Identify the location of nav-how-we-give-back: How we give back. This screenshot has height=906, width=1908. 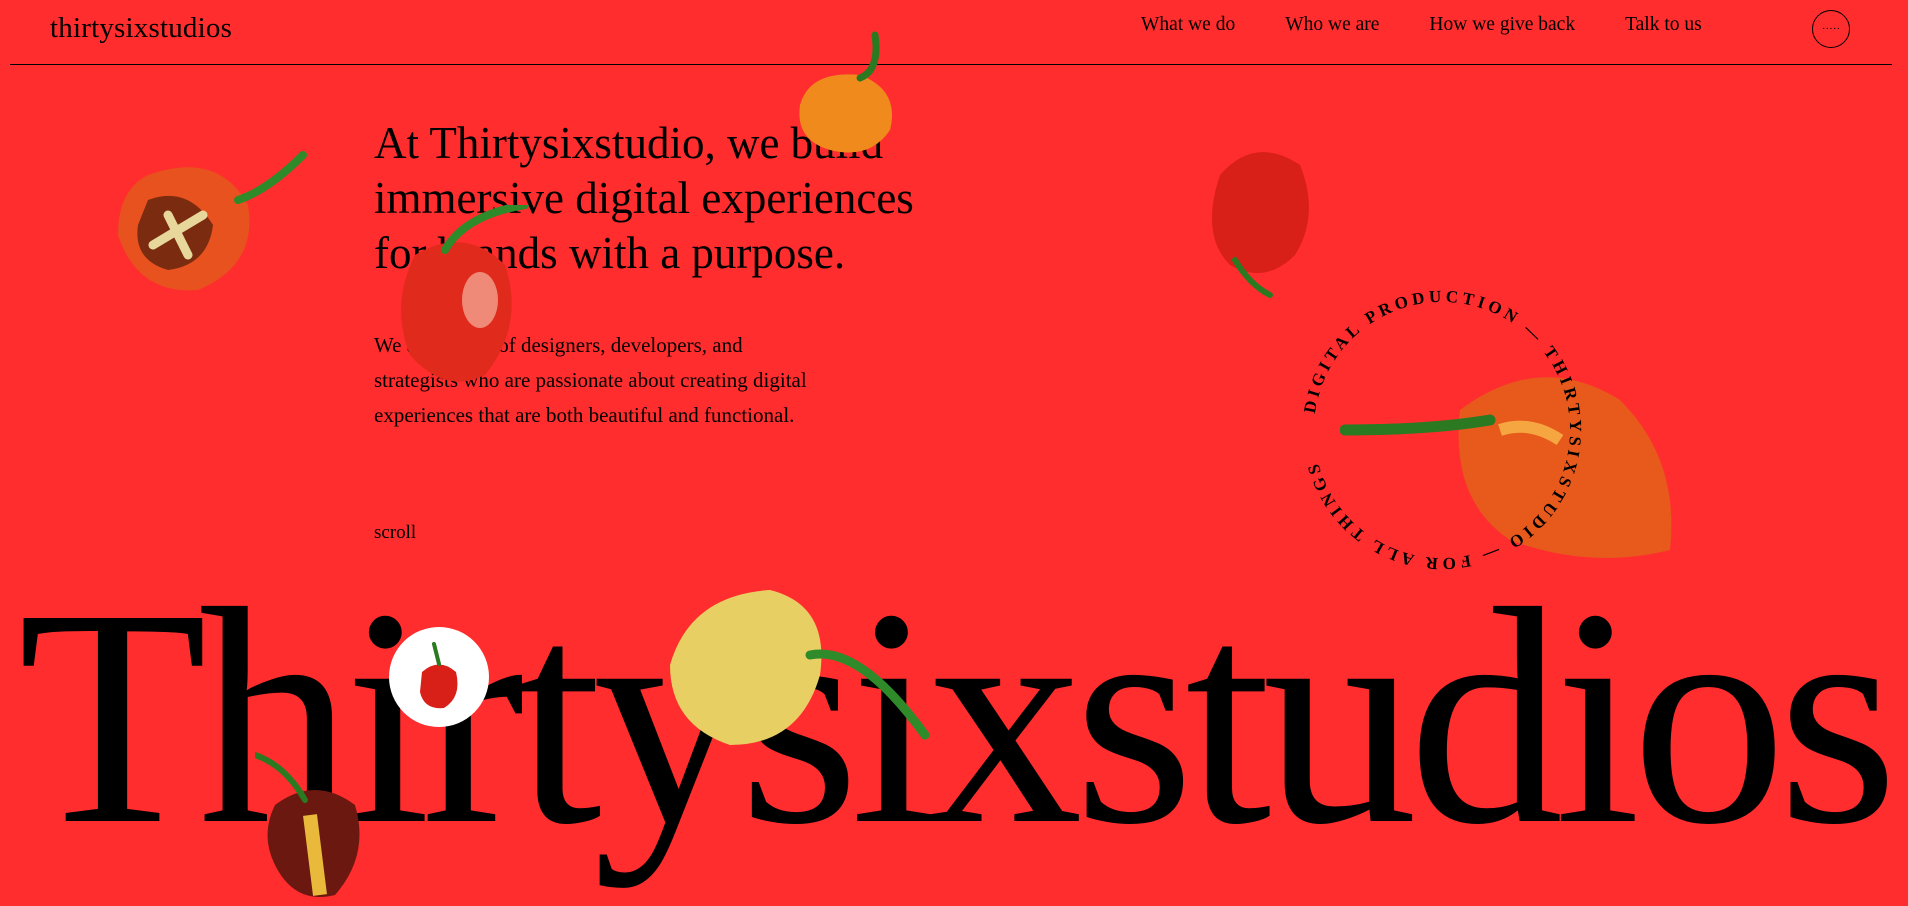
(1502, 25).